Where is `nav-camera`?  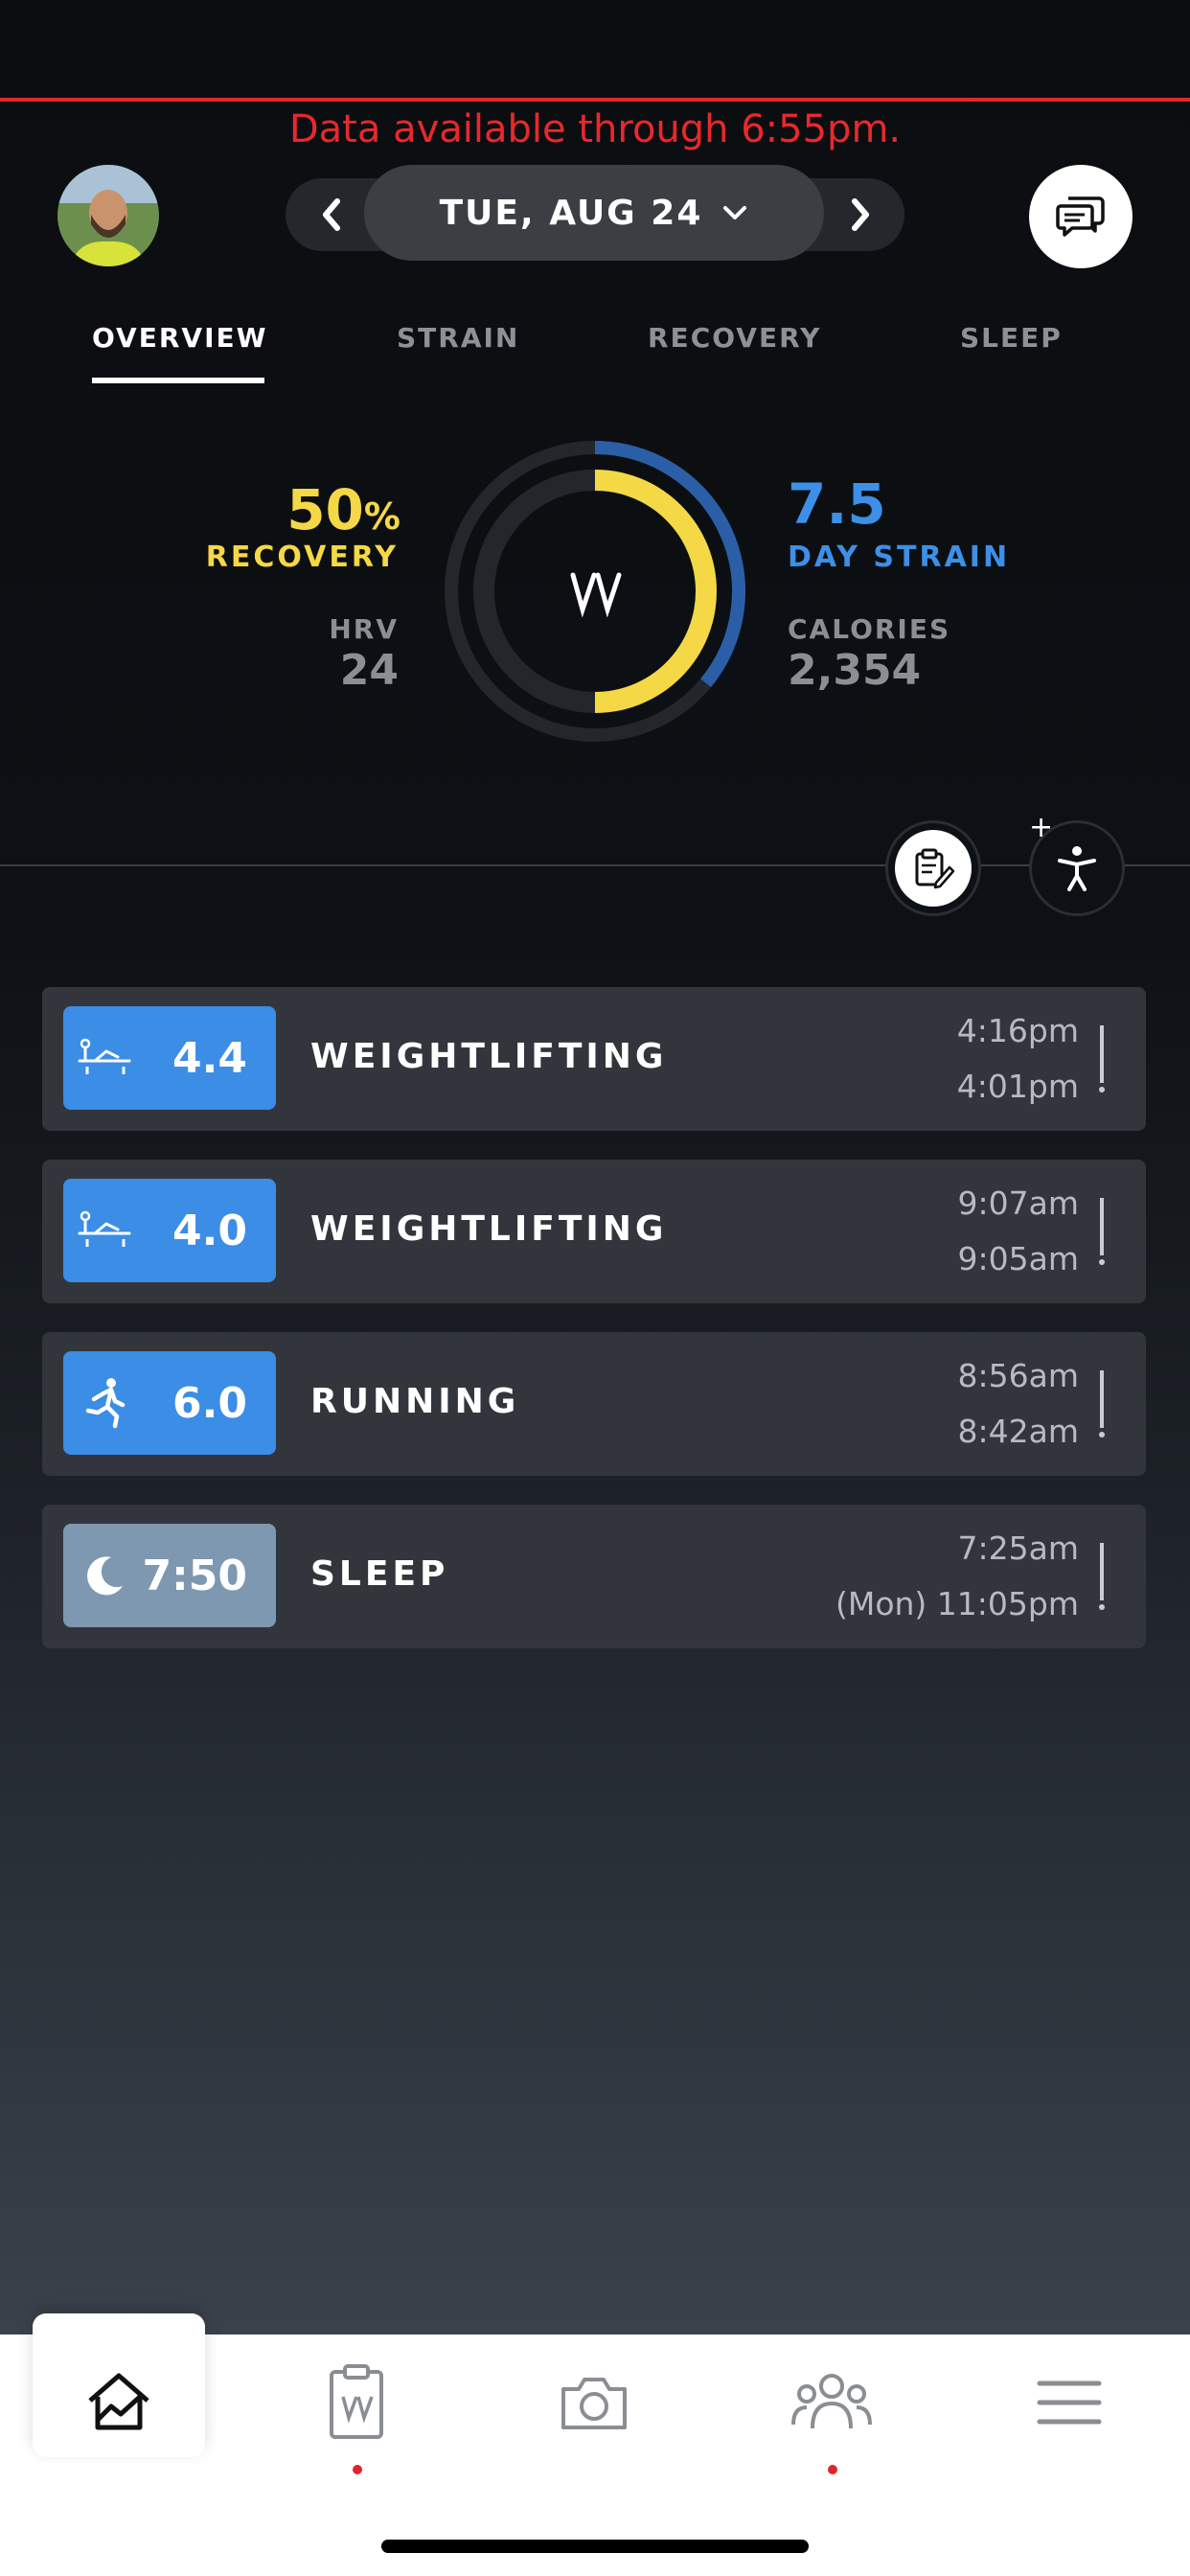 nav-camera is located at coordinates (594, 2402).